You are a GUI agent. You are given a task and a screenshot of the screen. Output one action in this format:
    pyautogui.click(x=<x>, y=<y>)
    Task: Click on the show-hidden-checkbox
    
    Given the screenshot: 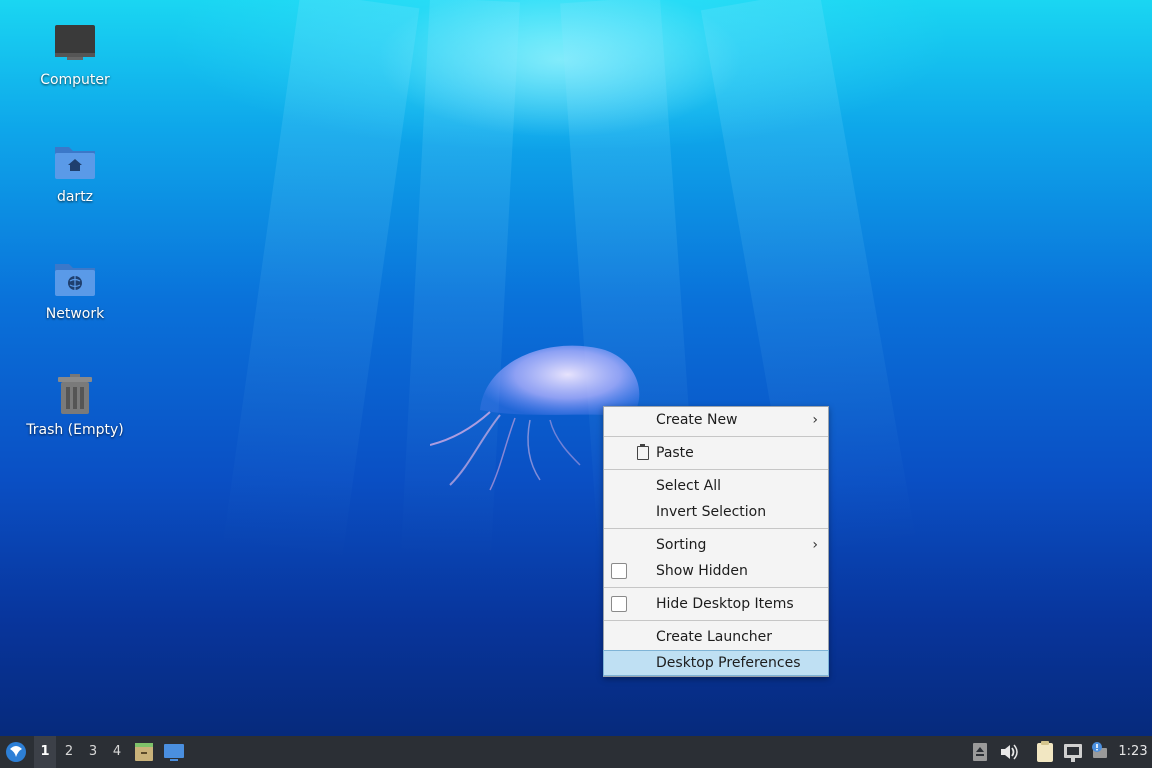 What is the action you would take?
    pyautogui.click(x=619, y=571)
    